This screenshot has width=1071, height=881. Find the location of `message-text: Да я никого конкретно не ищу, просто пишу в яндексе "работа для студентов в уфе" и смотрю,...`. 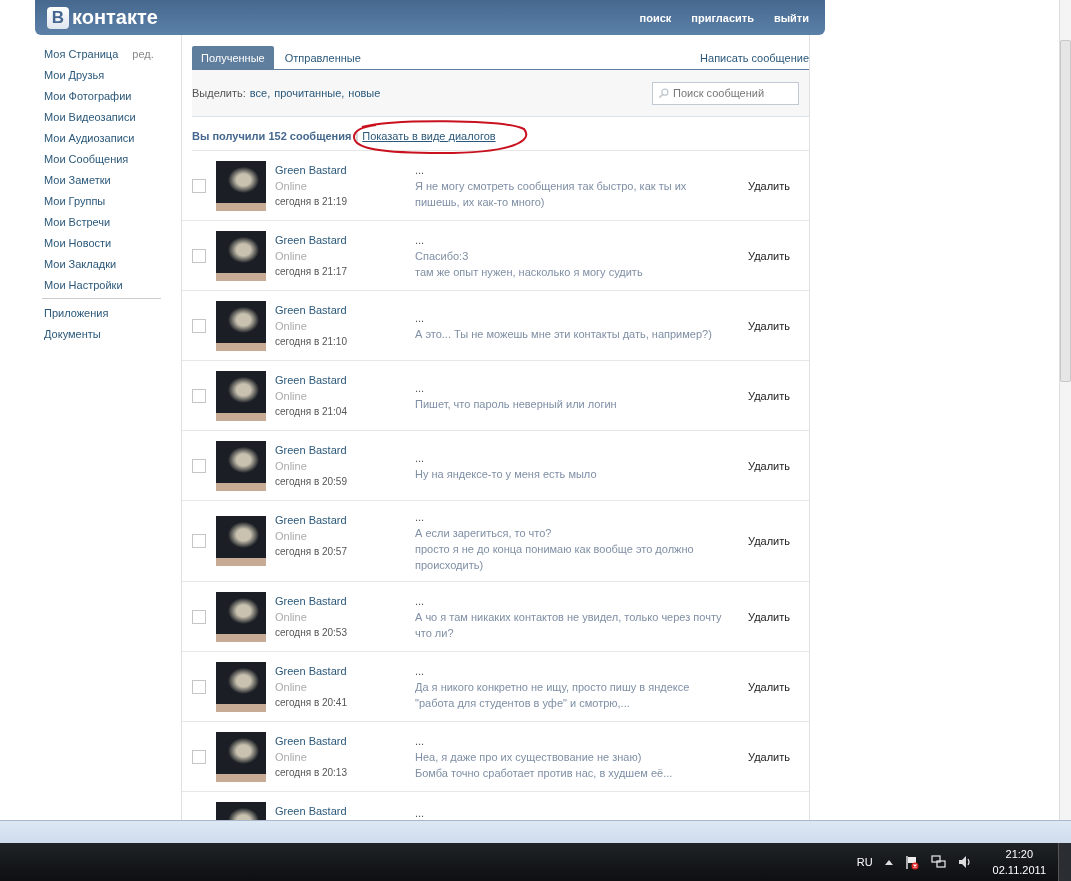

message-text: Да я никого конкретно не ищу, просто пишу в яндексе "работа для студентов в уфе" и смотрю,... is located at coordinates (570, 694).